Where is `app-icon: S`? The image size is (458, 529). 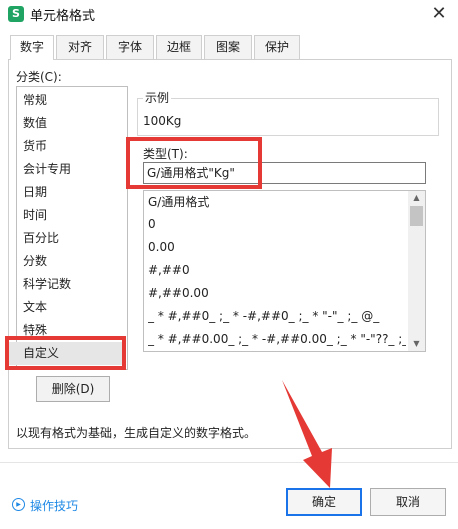 app-icon: S is located at coordinates (16, 14).